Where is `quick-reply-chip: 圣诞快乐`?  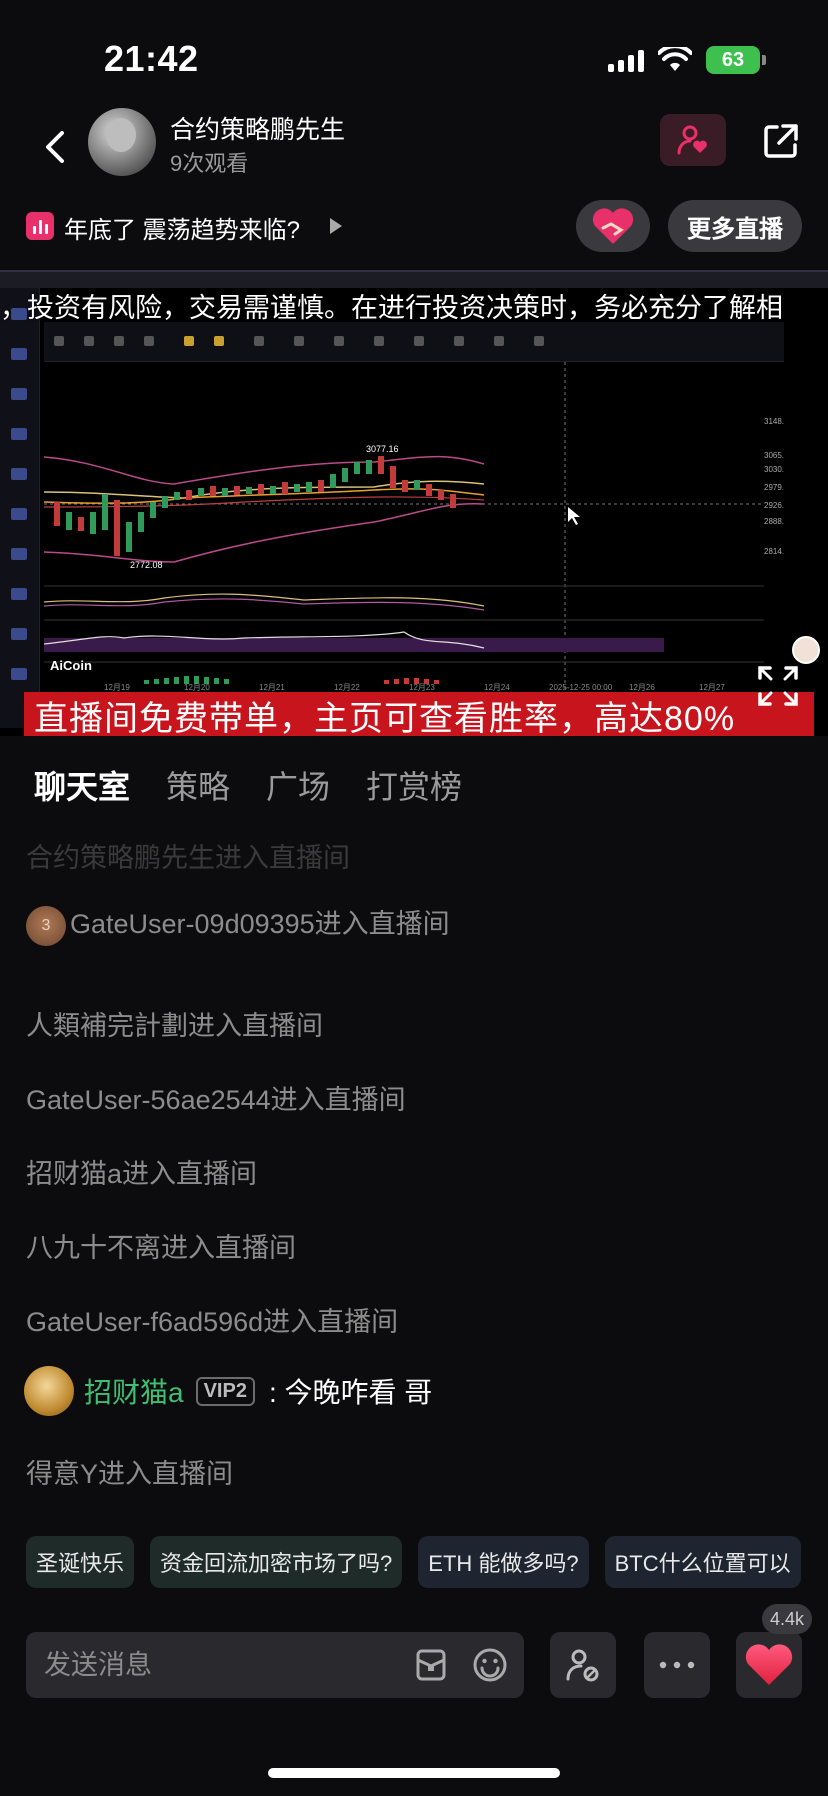 quick-reply-chip: 圣诞快乐 is located at coordinates (80, 1562).